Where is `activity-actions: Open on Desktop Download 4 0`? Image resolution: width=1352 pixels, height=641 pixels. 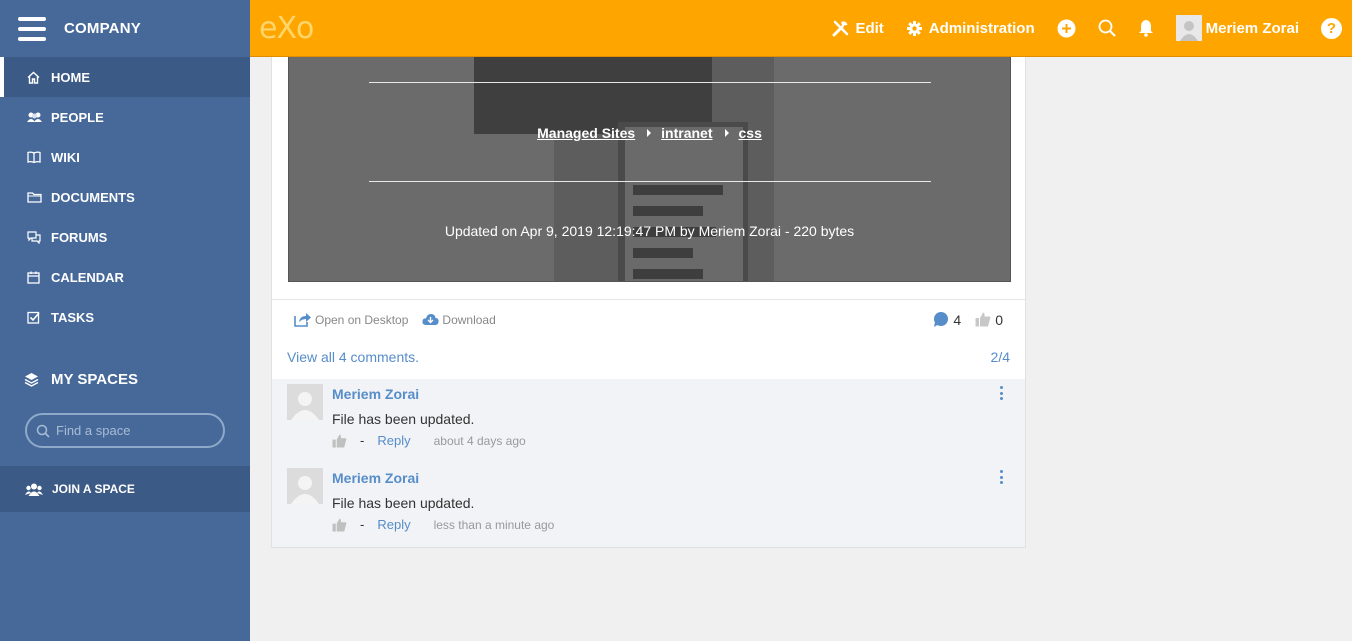
activity-actions: Open on Desktop Download 4 0 is located at coordinates (648, 319).